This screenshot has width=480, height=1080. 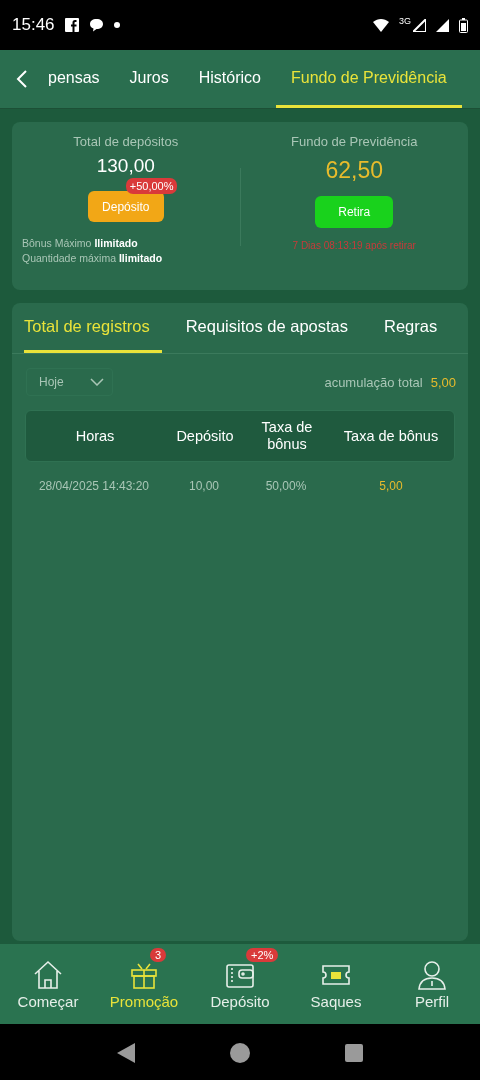 I want to click on battery-icon, so click(x=463, y=25).